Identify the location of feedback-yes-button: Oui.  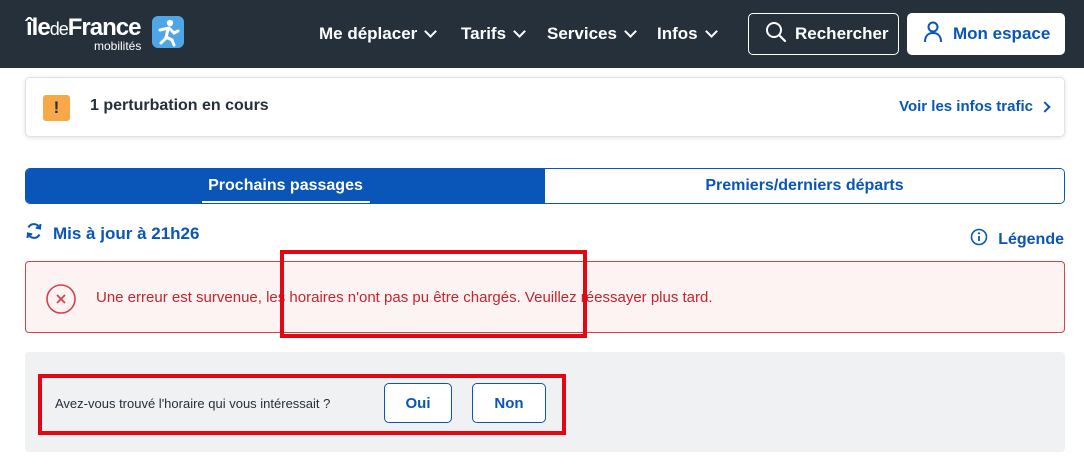
(418, 403).